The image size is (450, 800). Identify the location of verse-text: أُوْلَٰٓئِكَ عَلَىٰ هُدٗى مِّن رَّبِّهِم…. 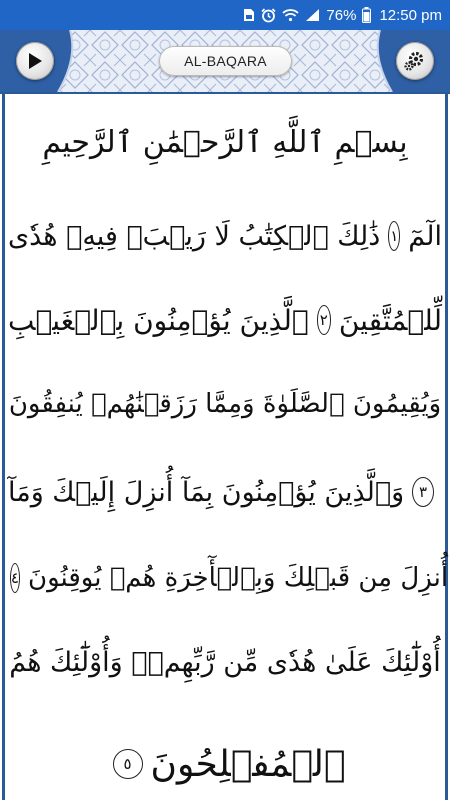
(225, 662).